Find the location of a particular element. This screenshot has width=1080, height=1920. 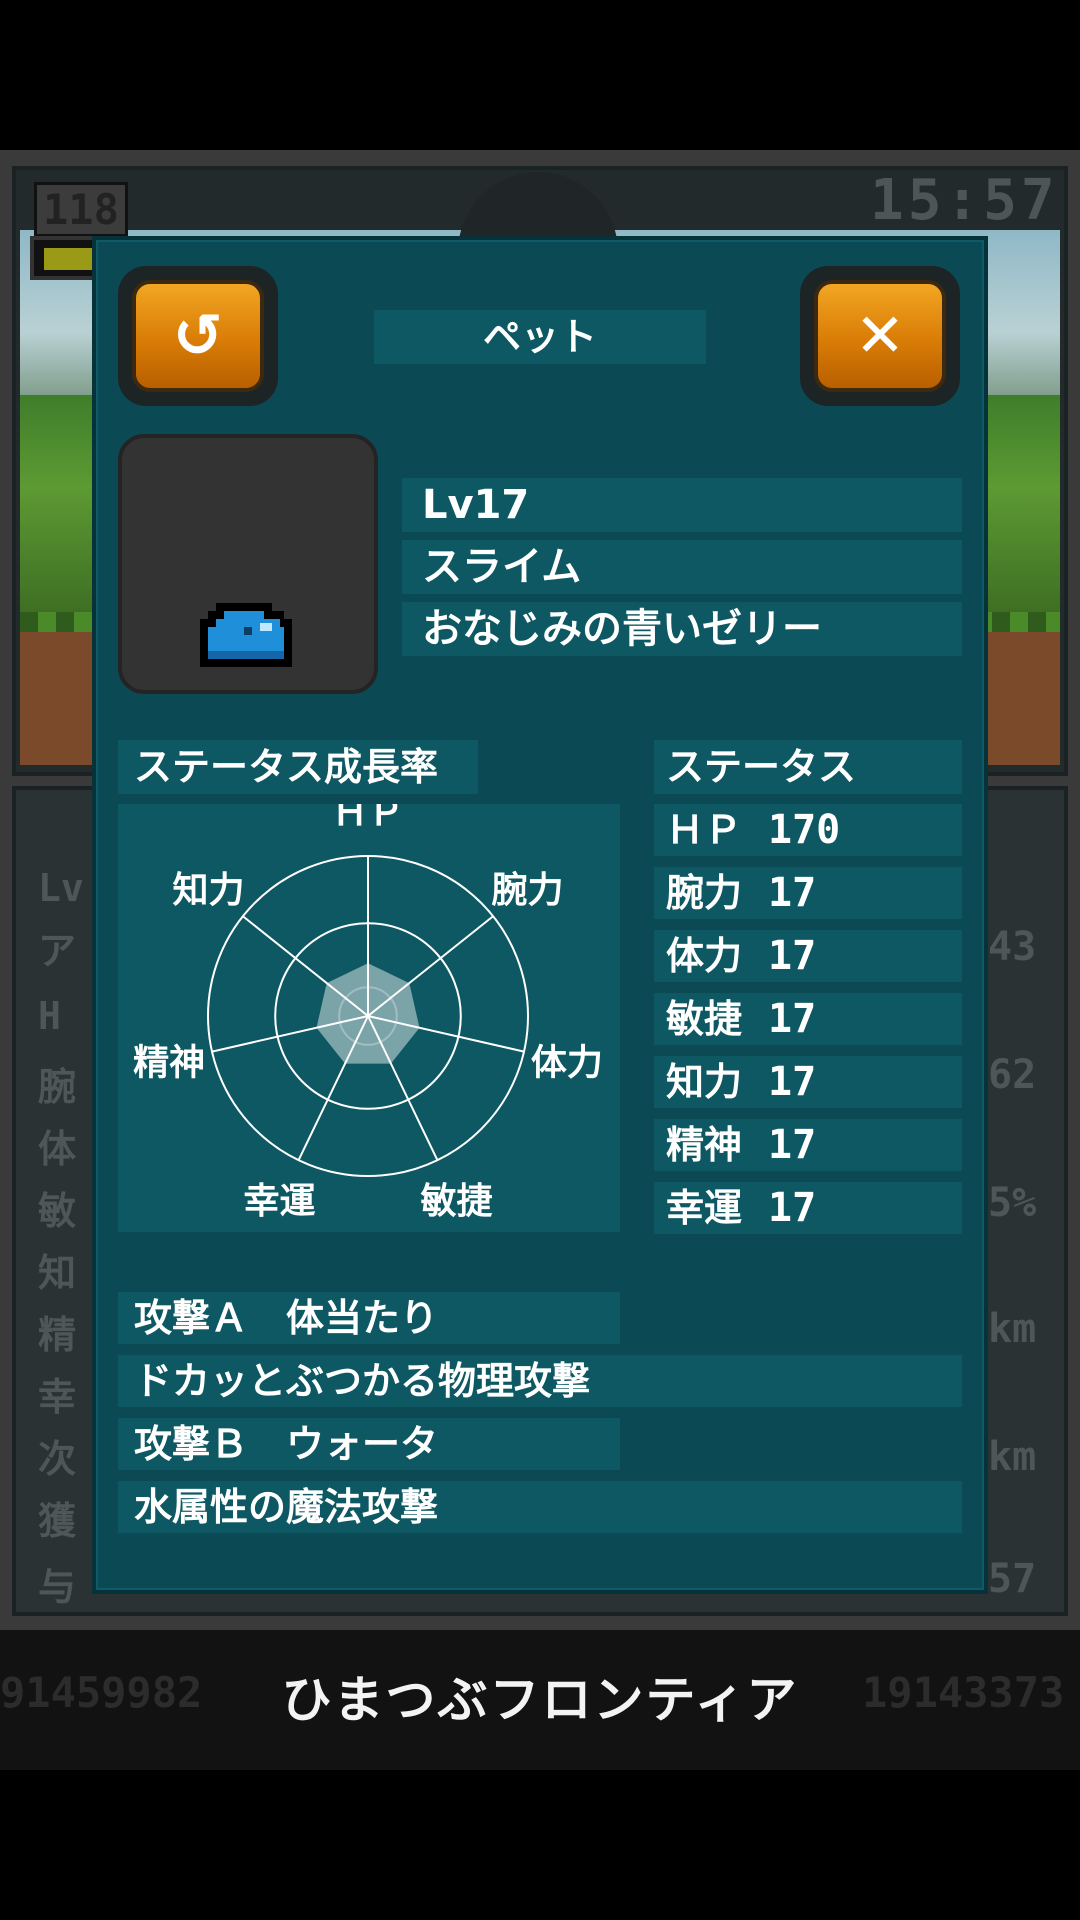

back-arrow-icon: ↺ is located at coordinates (198, 336).